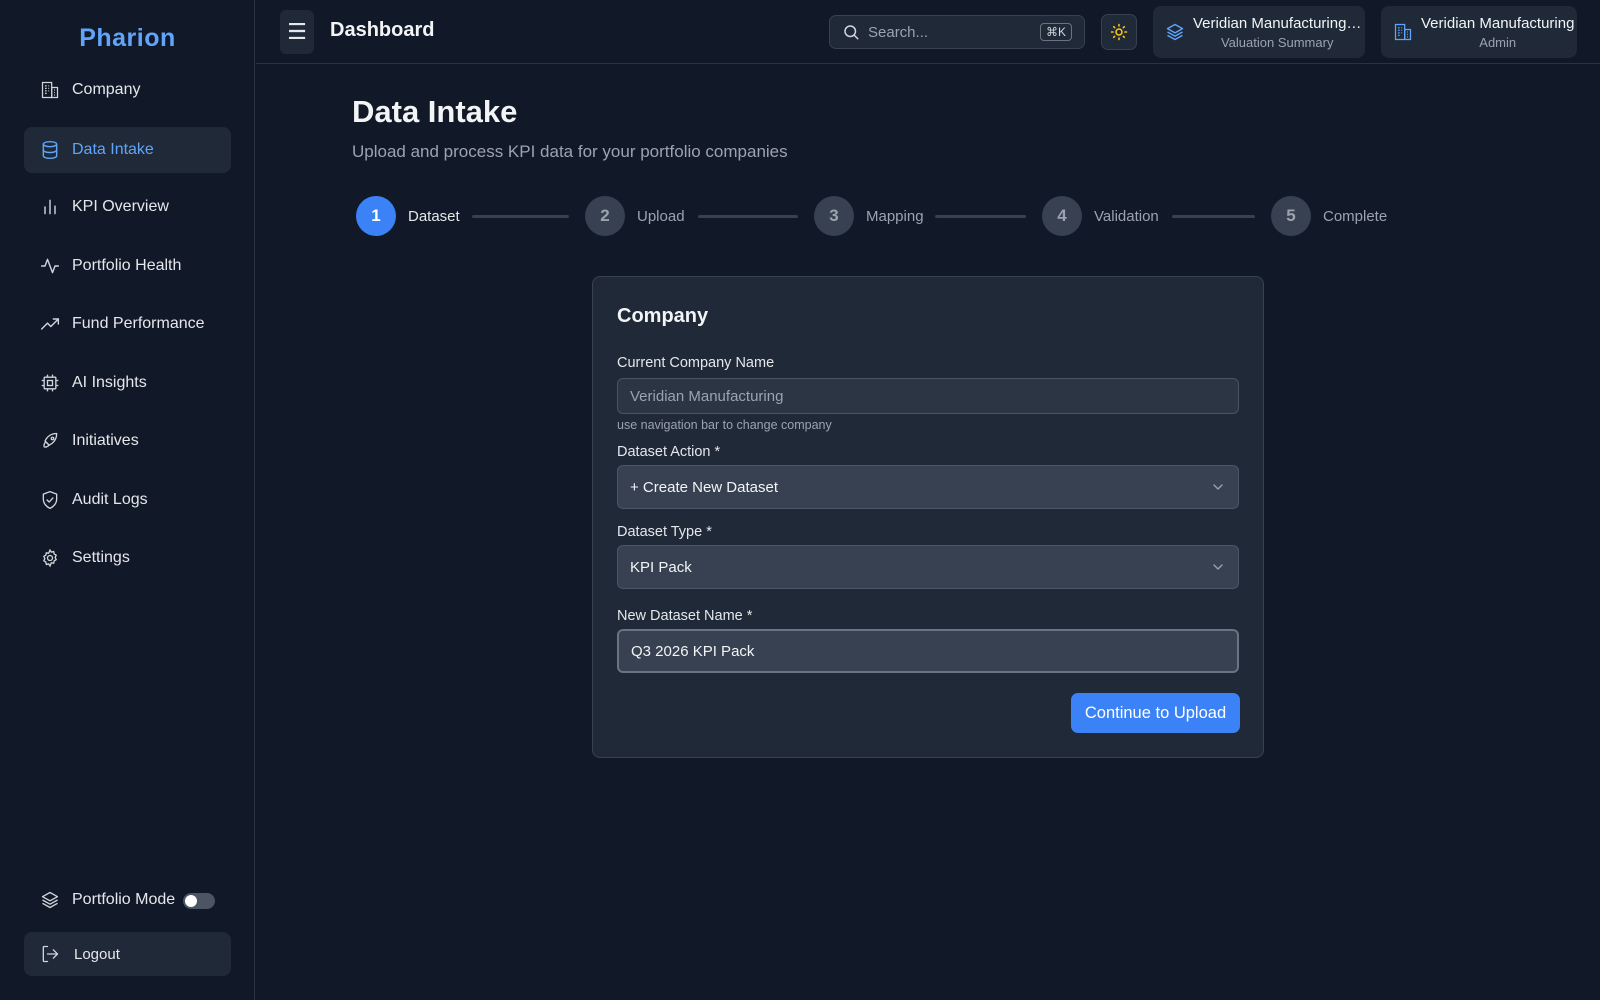 This screenshot has height=1000, width=1600. I want to click on page-title: Data Intake, so click(435, 111).